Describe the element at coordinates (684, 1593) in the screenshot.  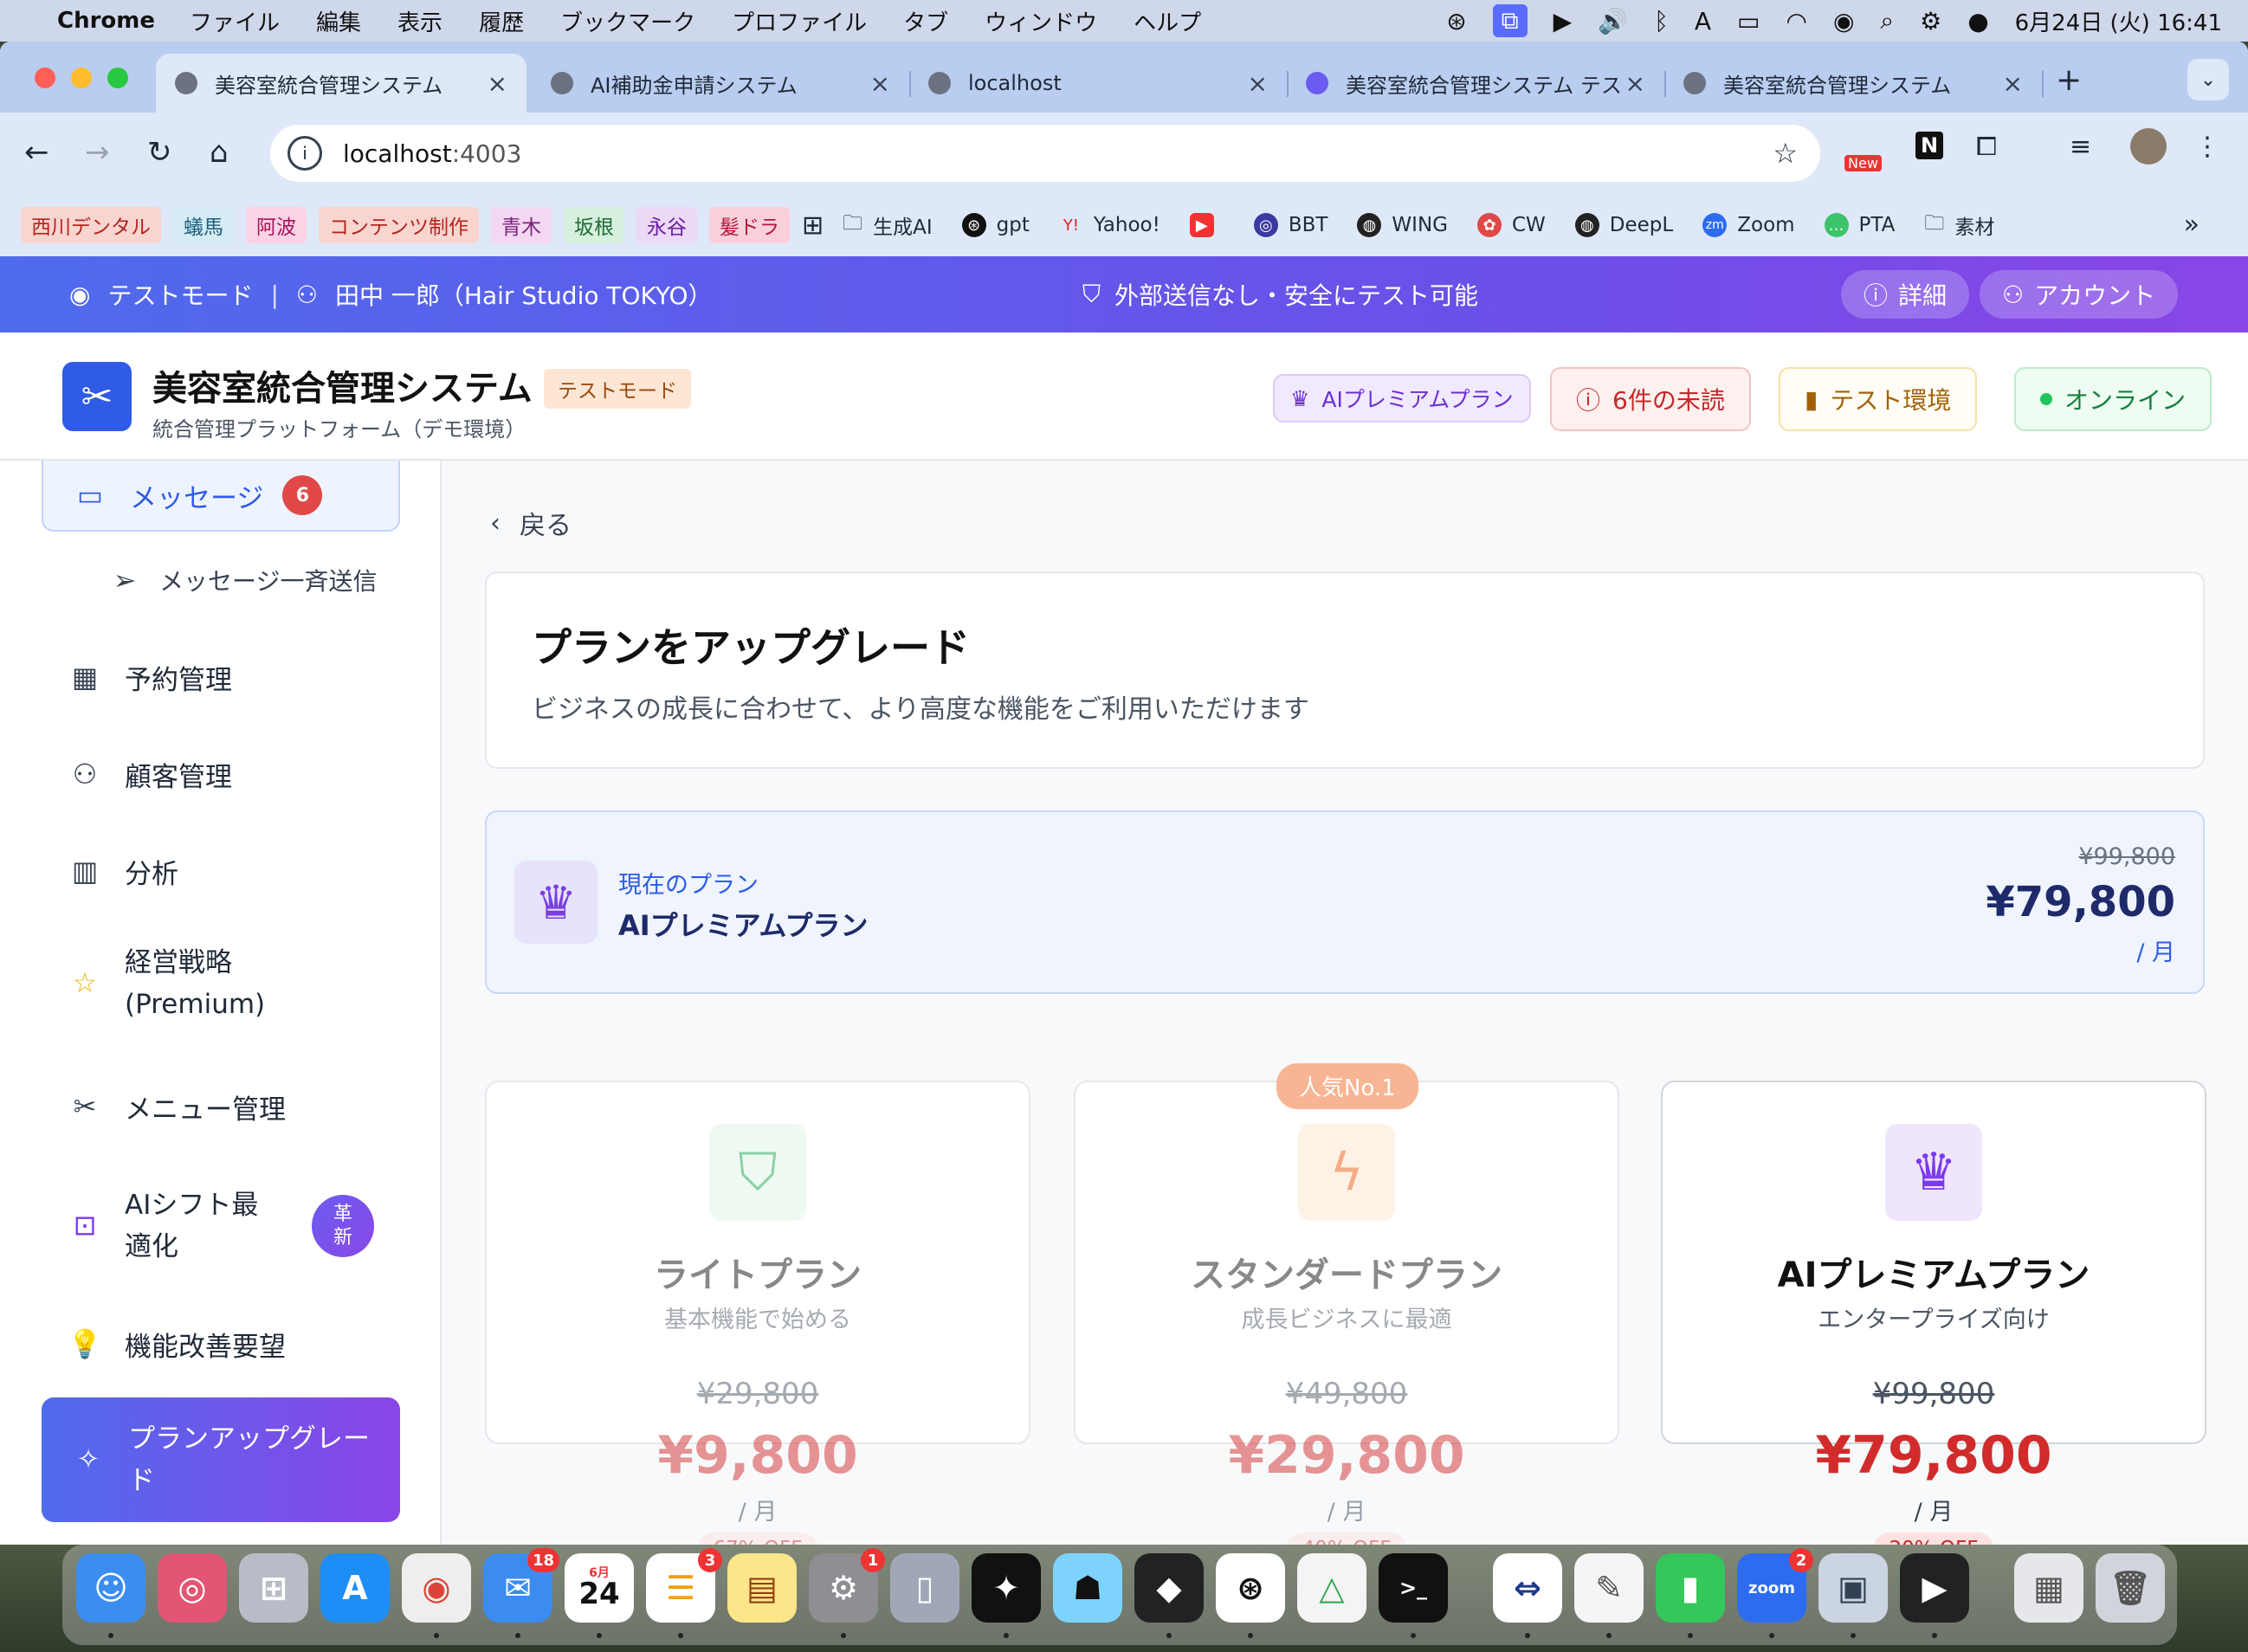
I see `reminders-icon: ☰ 3` at that location.